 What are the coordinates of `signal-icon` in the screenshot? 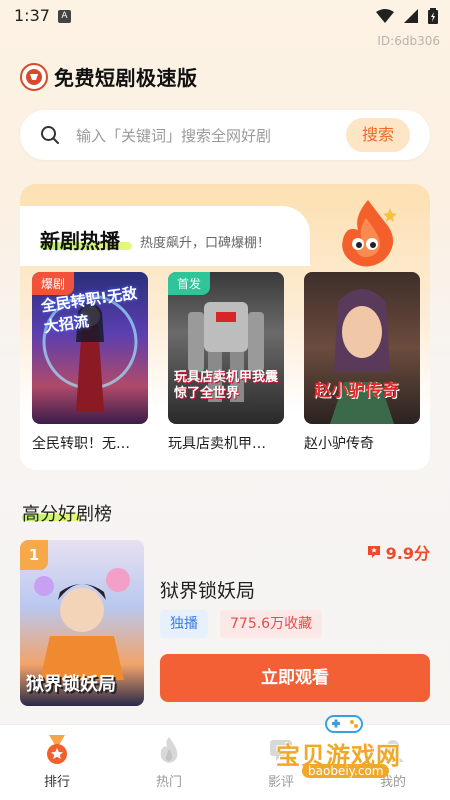 It's located at (411, 16).